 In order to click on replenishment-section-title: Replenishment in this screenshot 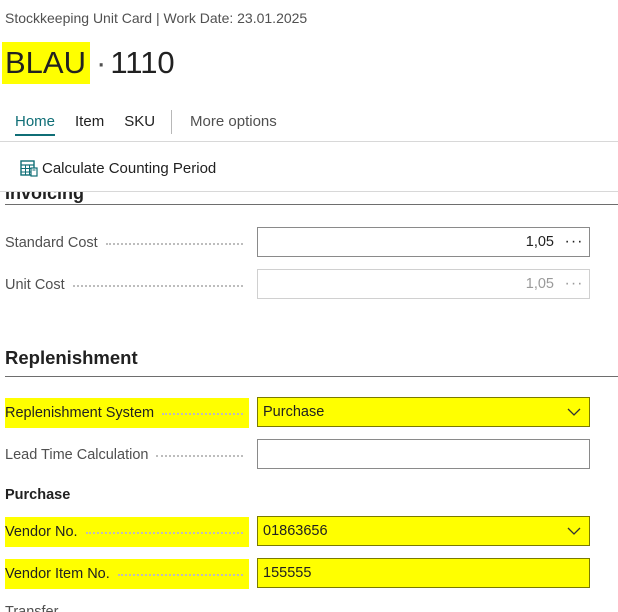, I will do `click(71, 358)`.